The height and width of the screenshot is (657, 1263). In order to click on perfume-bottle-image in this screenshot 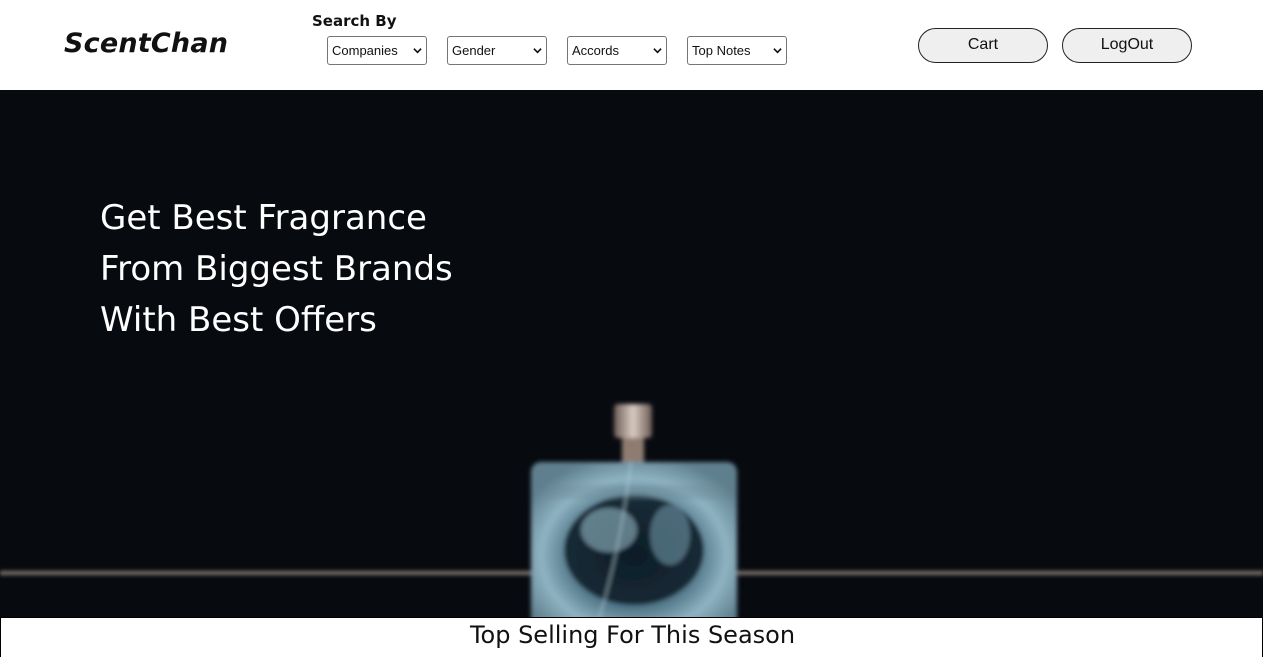, I will do `click(634, 511)`.